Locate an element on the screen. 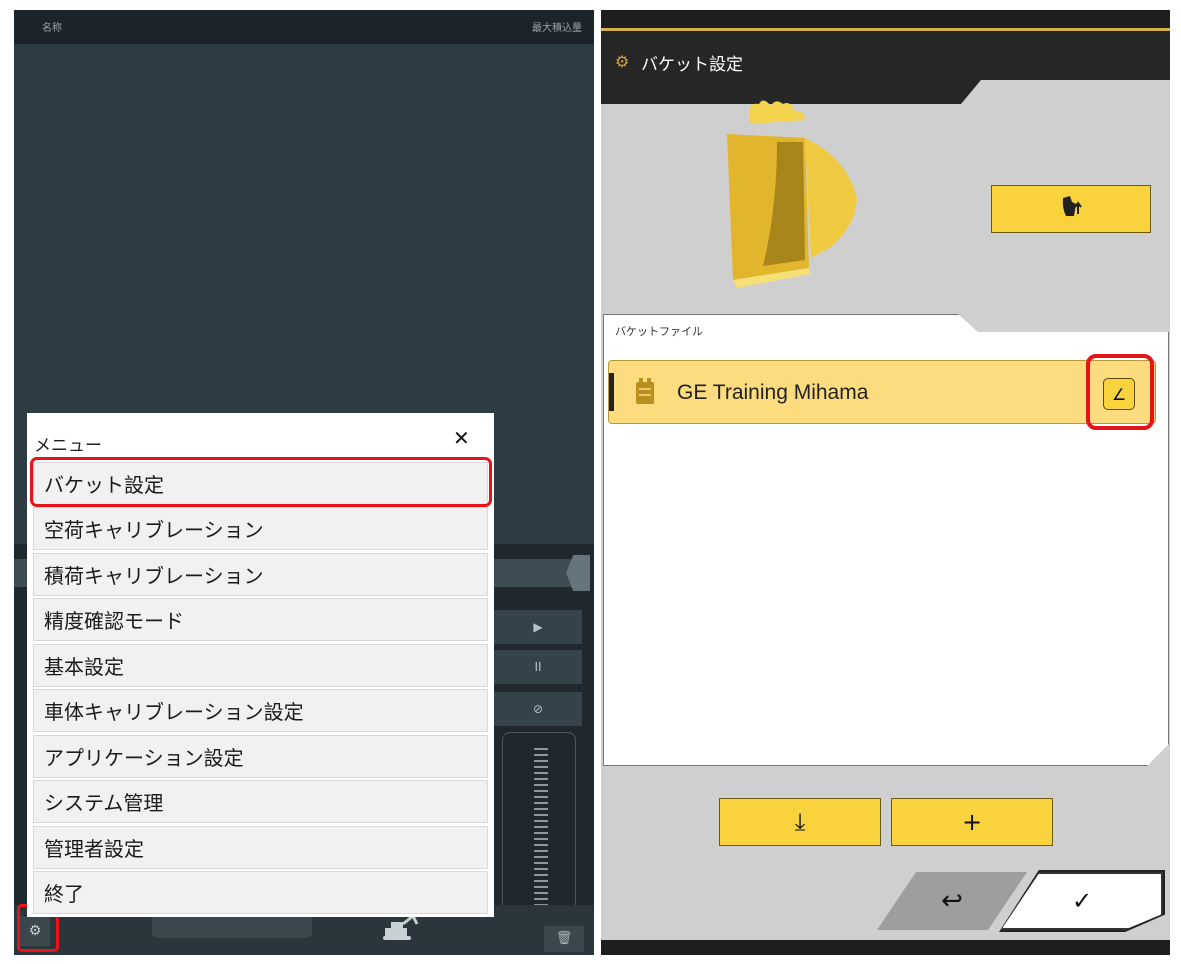  bucket-file-name: GE Training Mihama is located at coordinates (773, 392).